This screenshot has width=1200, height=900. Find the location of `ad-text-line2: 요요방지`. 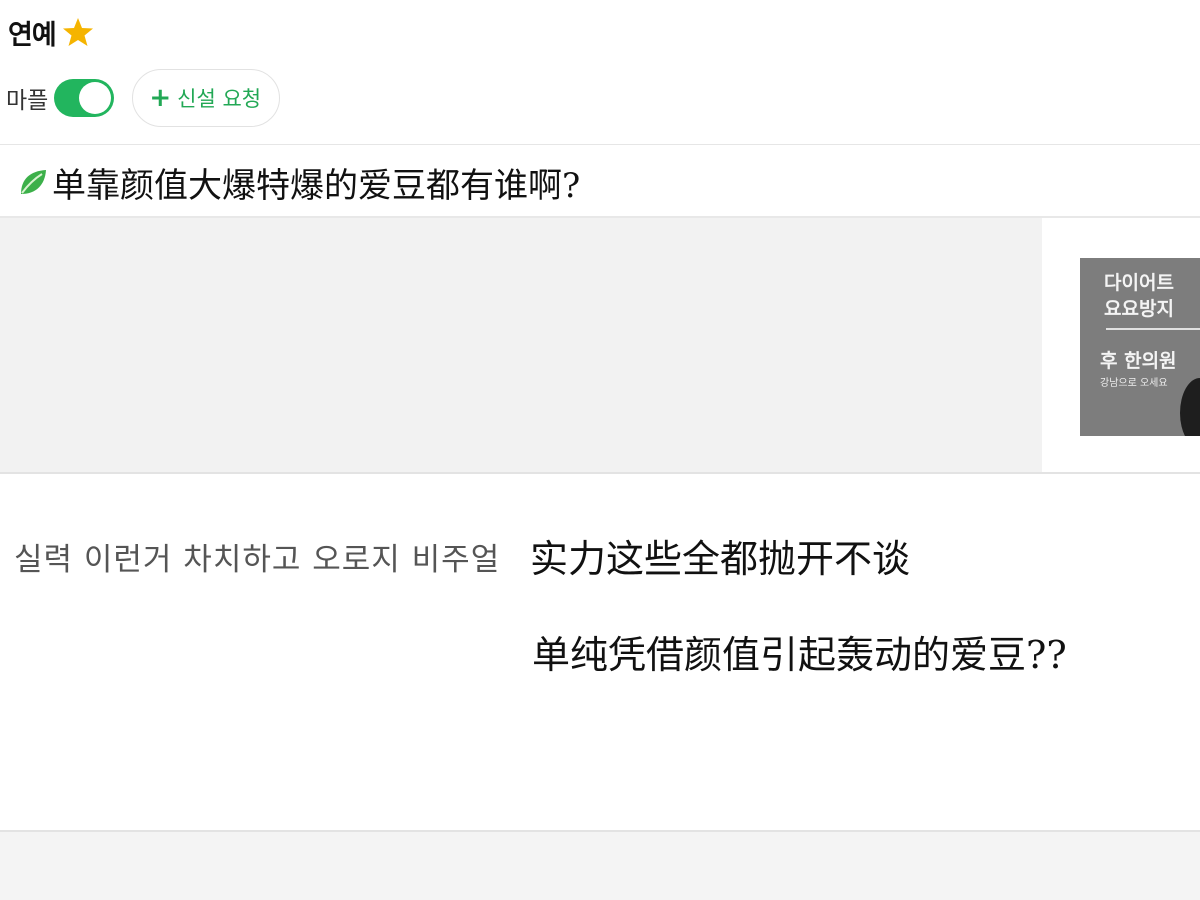

ad-text-line2: 요요방지 is located at coordinates (1139, 309).